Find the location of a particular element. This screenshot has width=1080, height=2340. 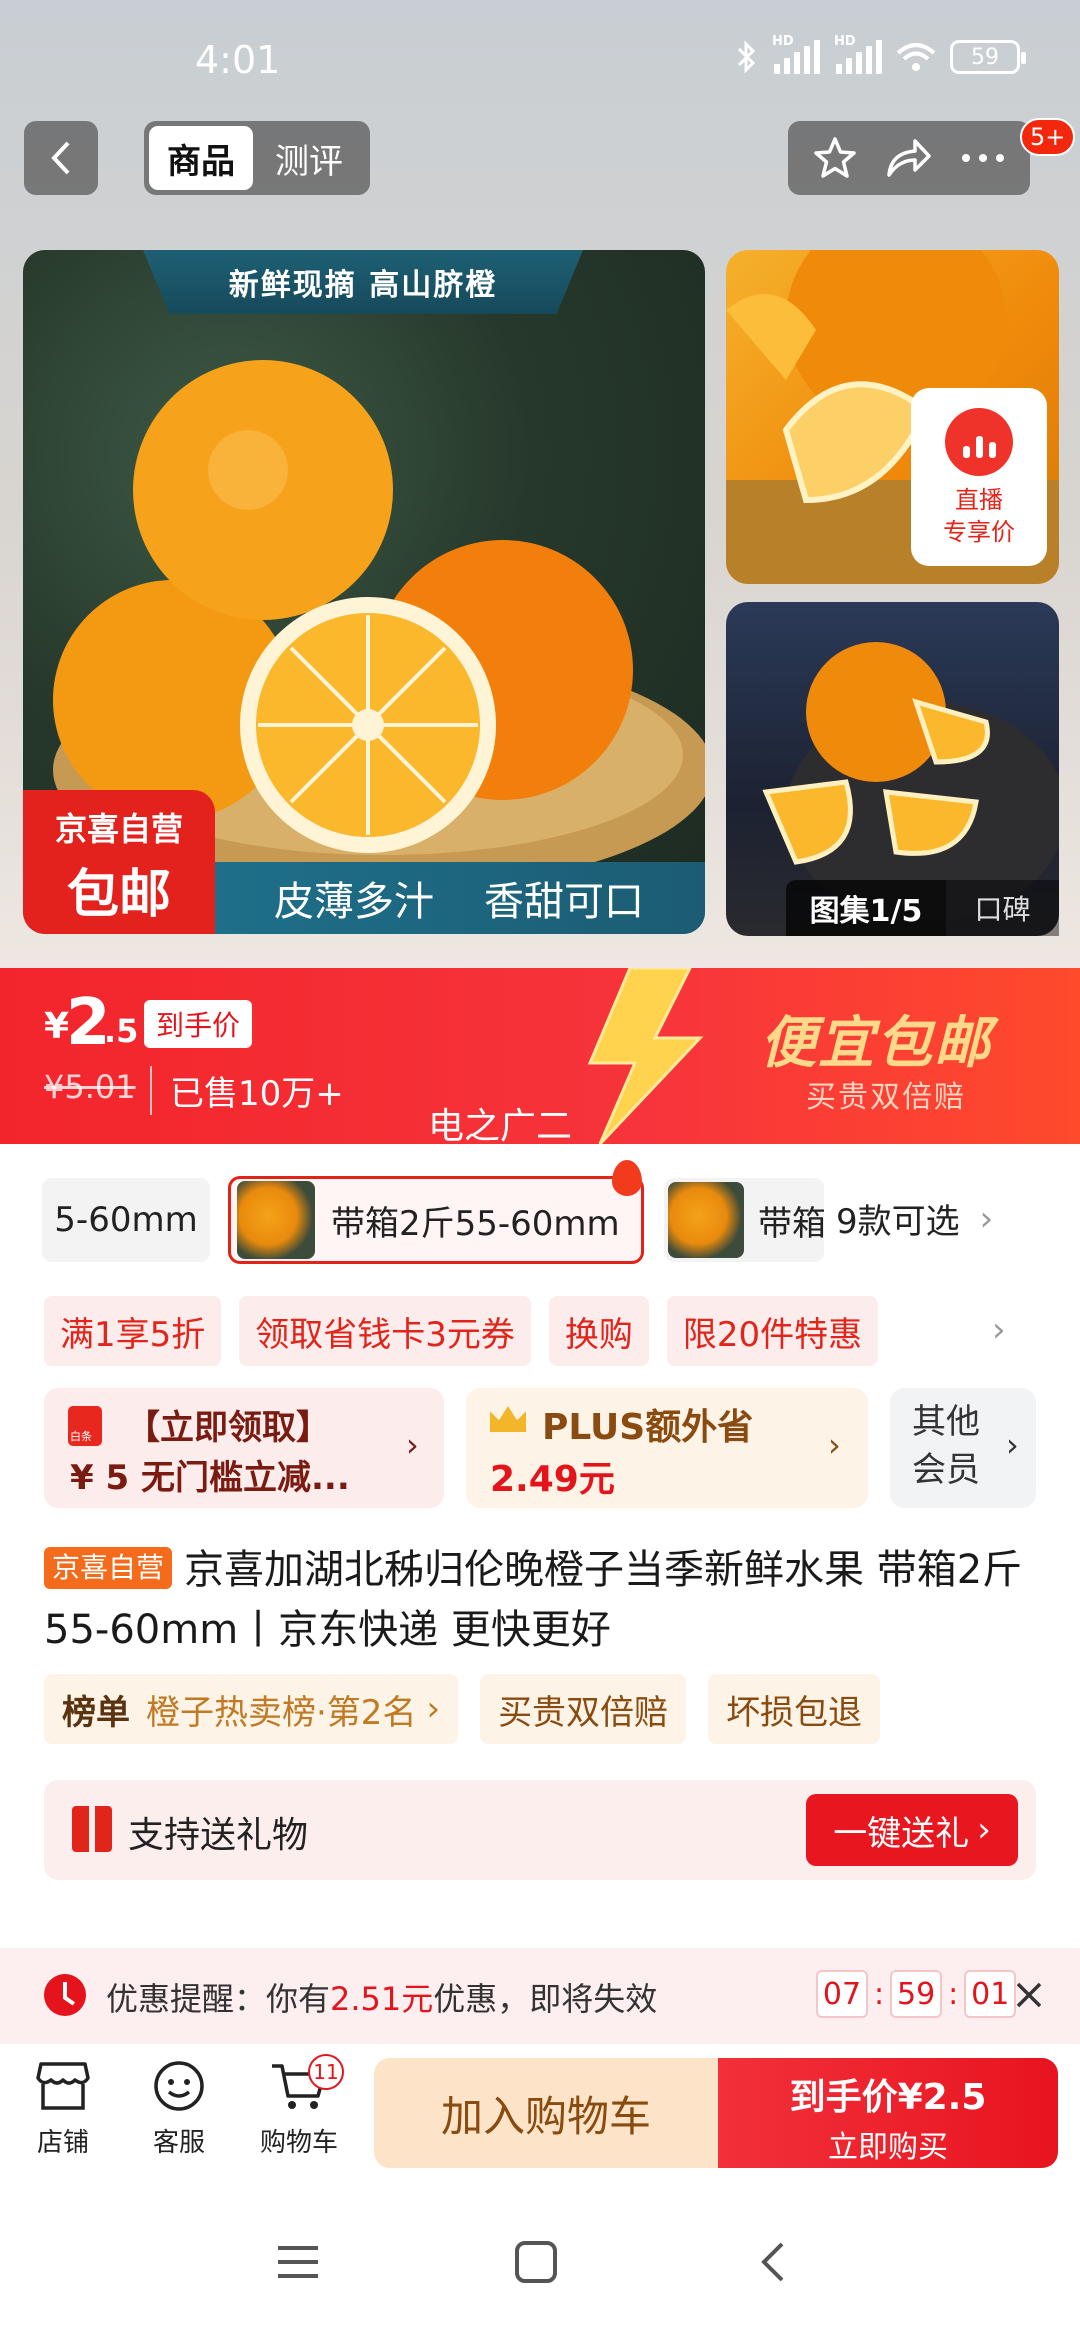

plus-savings-card: PLUS额外省 2.49元 › is located at coordinates (667, 1448).